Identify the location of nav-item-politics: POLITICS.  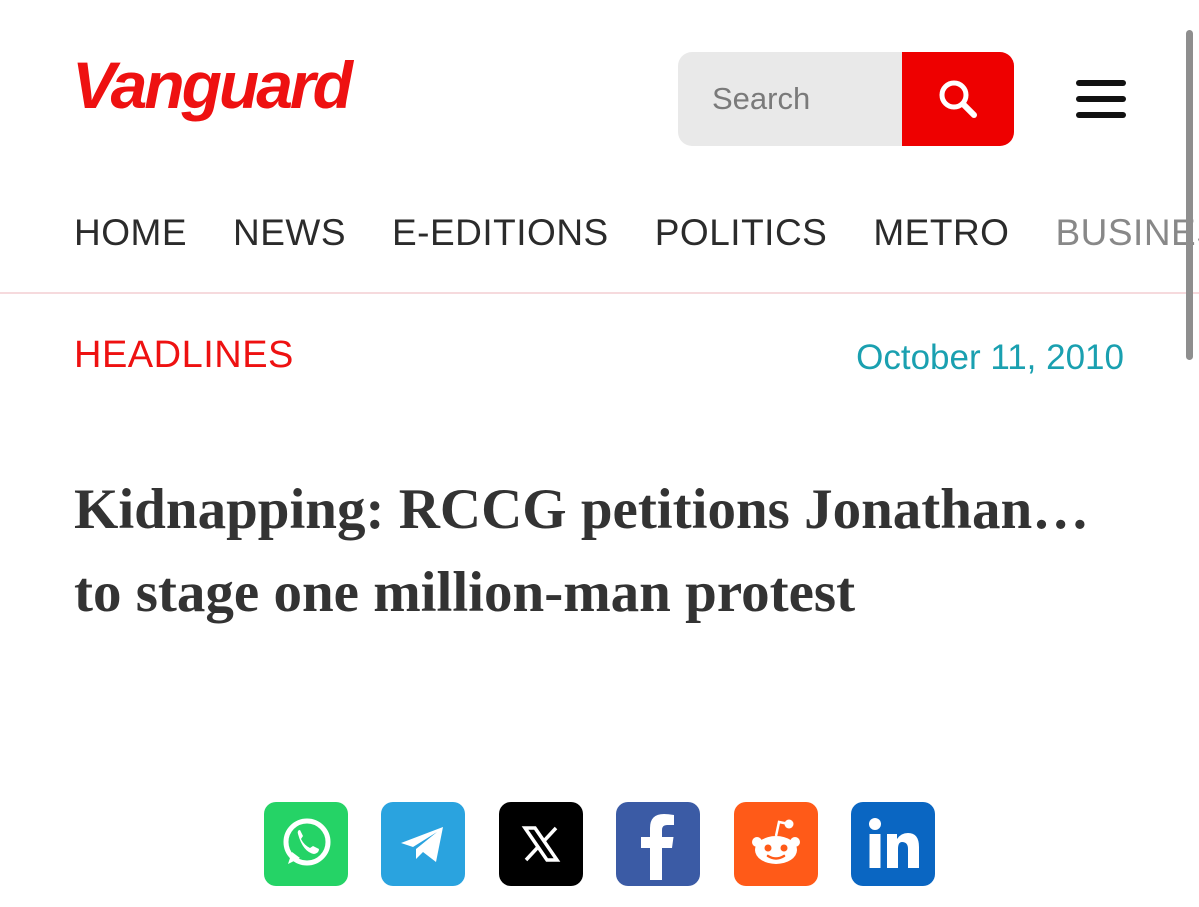
(741, 233).